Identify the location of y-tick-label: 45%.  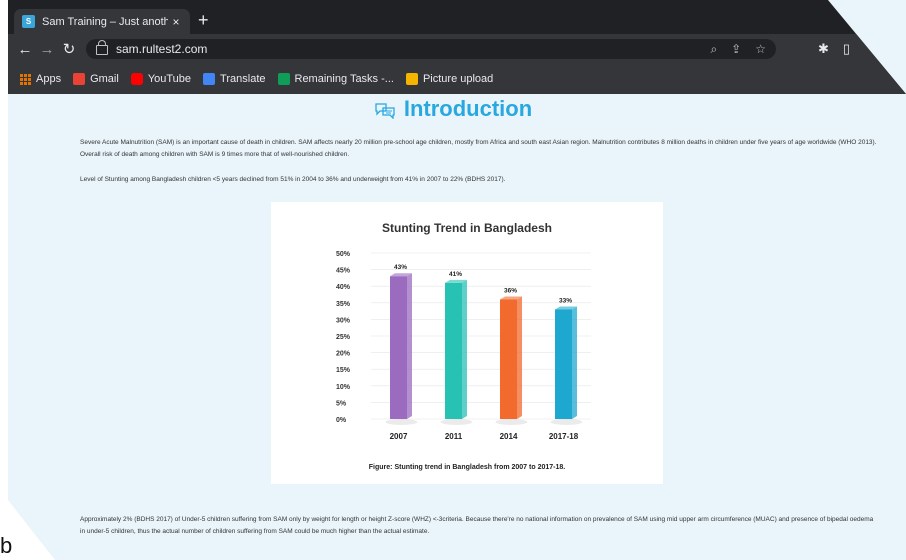
(343, 271).